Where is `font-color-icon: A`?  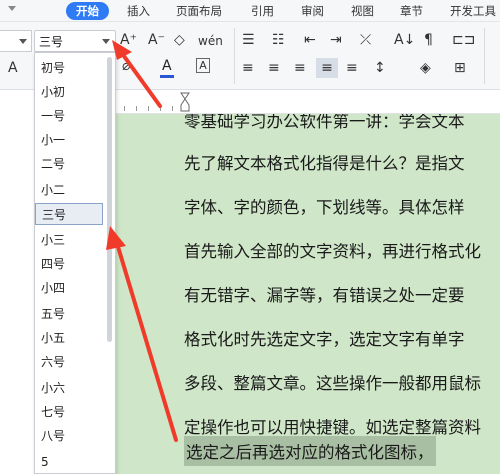 font-color-icon: A is located at coordinates (167, 66).